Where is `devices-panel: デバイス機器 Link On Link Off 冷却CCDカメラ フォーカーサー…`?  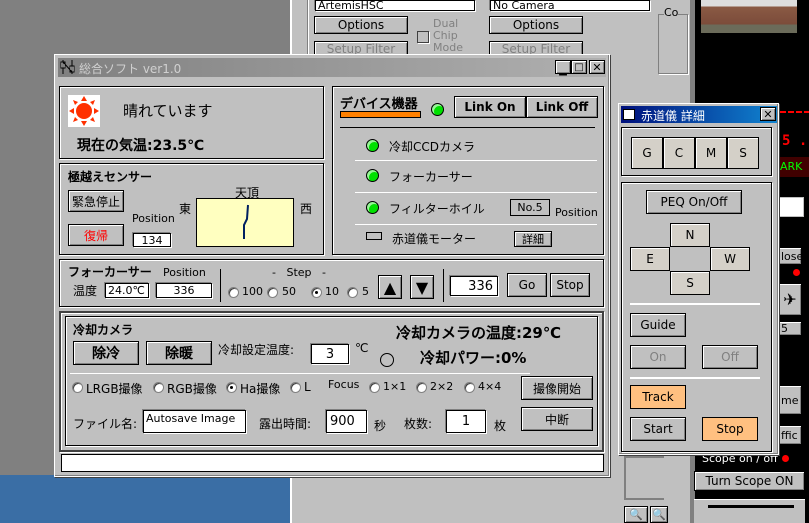 devices-panel: デバイス機器 Link On Link Off 冷却CCDカメラ フォーカーサー… is located at coordinates (468, 170).